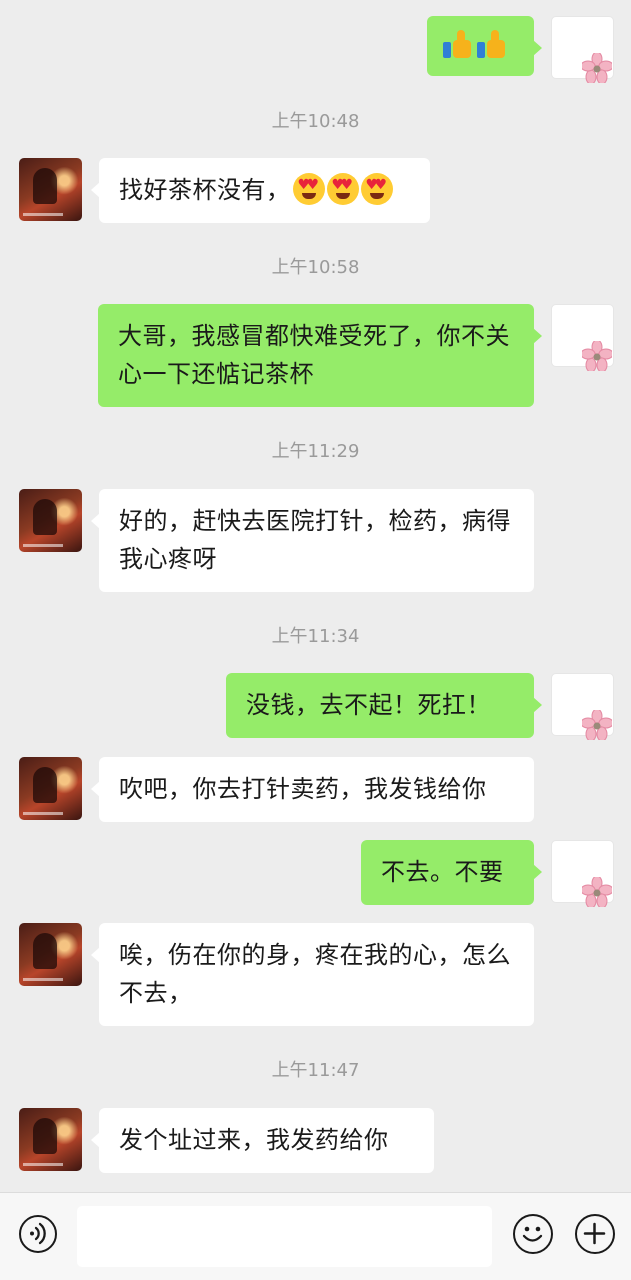  I want to click on message-text: 没钱，去不起！死扛！, so click(368, 705).